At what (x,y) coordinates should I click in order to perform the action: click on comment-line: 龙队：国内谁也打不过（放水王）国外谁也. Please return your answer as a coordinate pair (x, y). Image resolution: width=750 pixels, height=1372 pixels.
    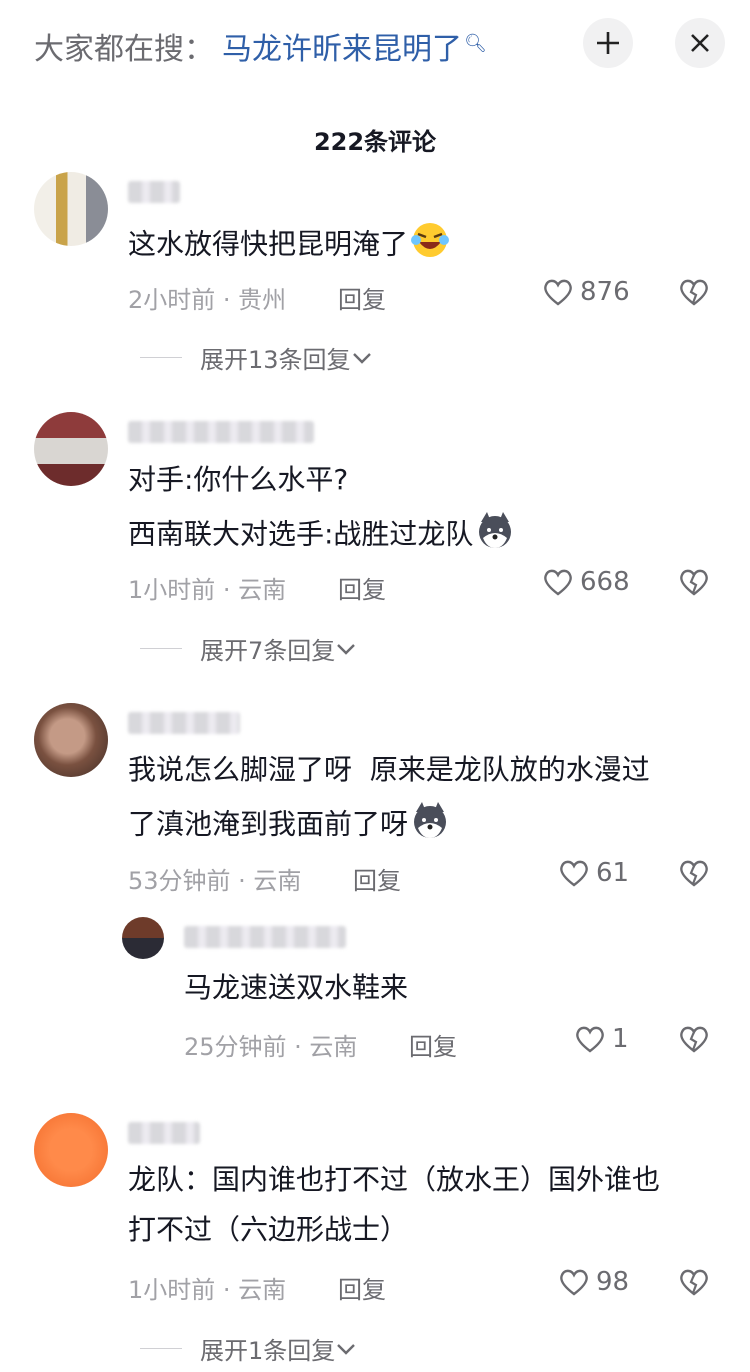
    Looking at the image, I should click on (394, 1179).